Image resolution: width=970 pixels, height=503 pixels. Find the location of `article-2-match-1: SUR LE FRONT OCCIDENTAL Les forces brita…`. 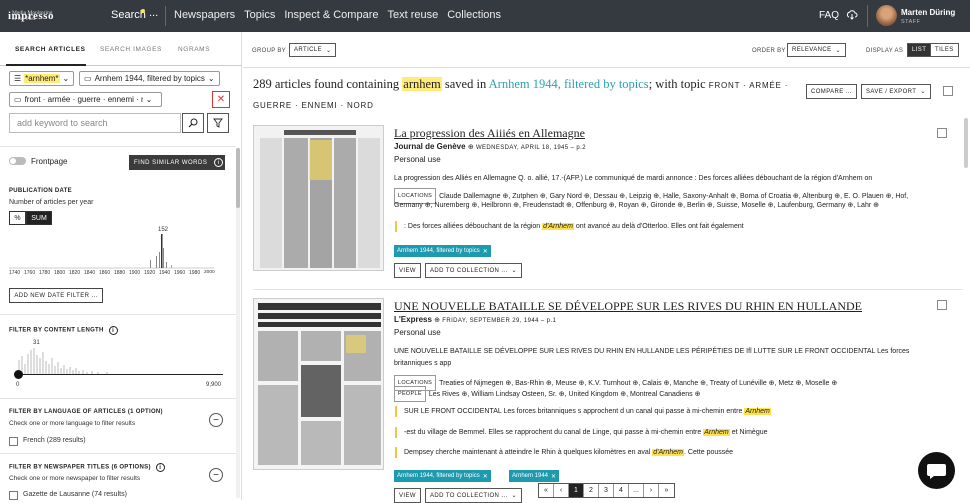

article-2-match-1: SUR LE FRONT OCCIDENTAL Les forces brita… is located at coordinates (583, 411).